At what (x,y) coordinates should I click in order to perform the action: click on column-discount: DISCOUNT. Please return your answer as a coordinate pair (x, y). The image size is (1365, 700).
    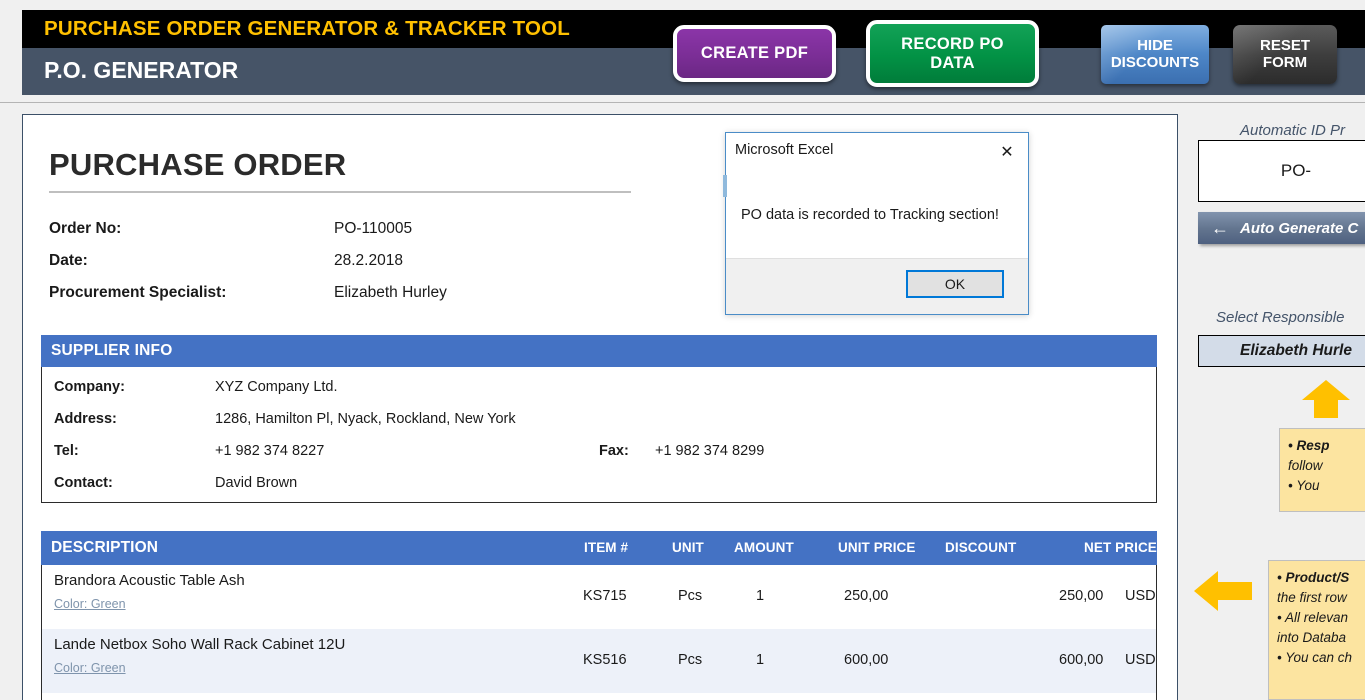
    Looking at the image, I should click on (981, 547).